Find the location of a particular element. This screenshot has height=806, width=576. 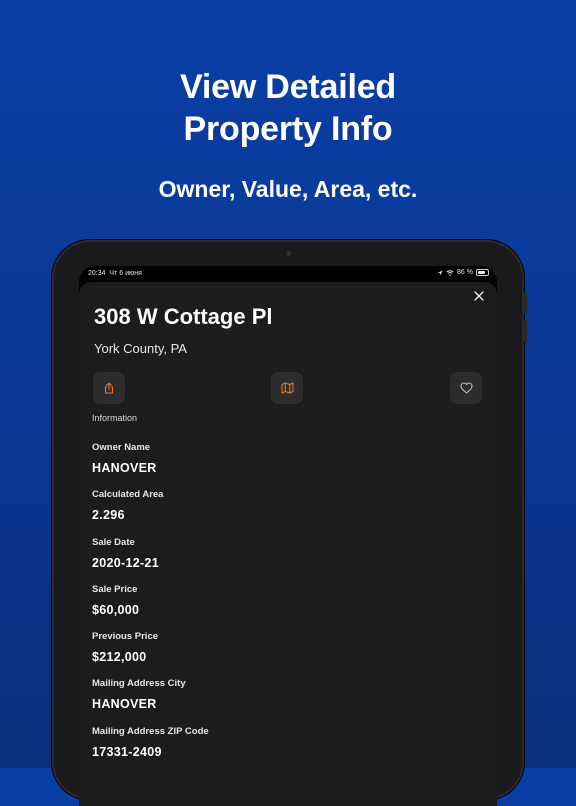

share-icon is located at coordinates (109, 388).